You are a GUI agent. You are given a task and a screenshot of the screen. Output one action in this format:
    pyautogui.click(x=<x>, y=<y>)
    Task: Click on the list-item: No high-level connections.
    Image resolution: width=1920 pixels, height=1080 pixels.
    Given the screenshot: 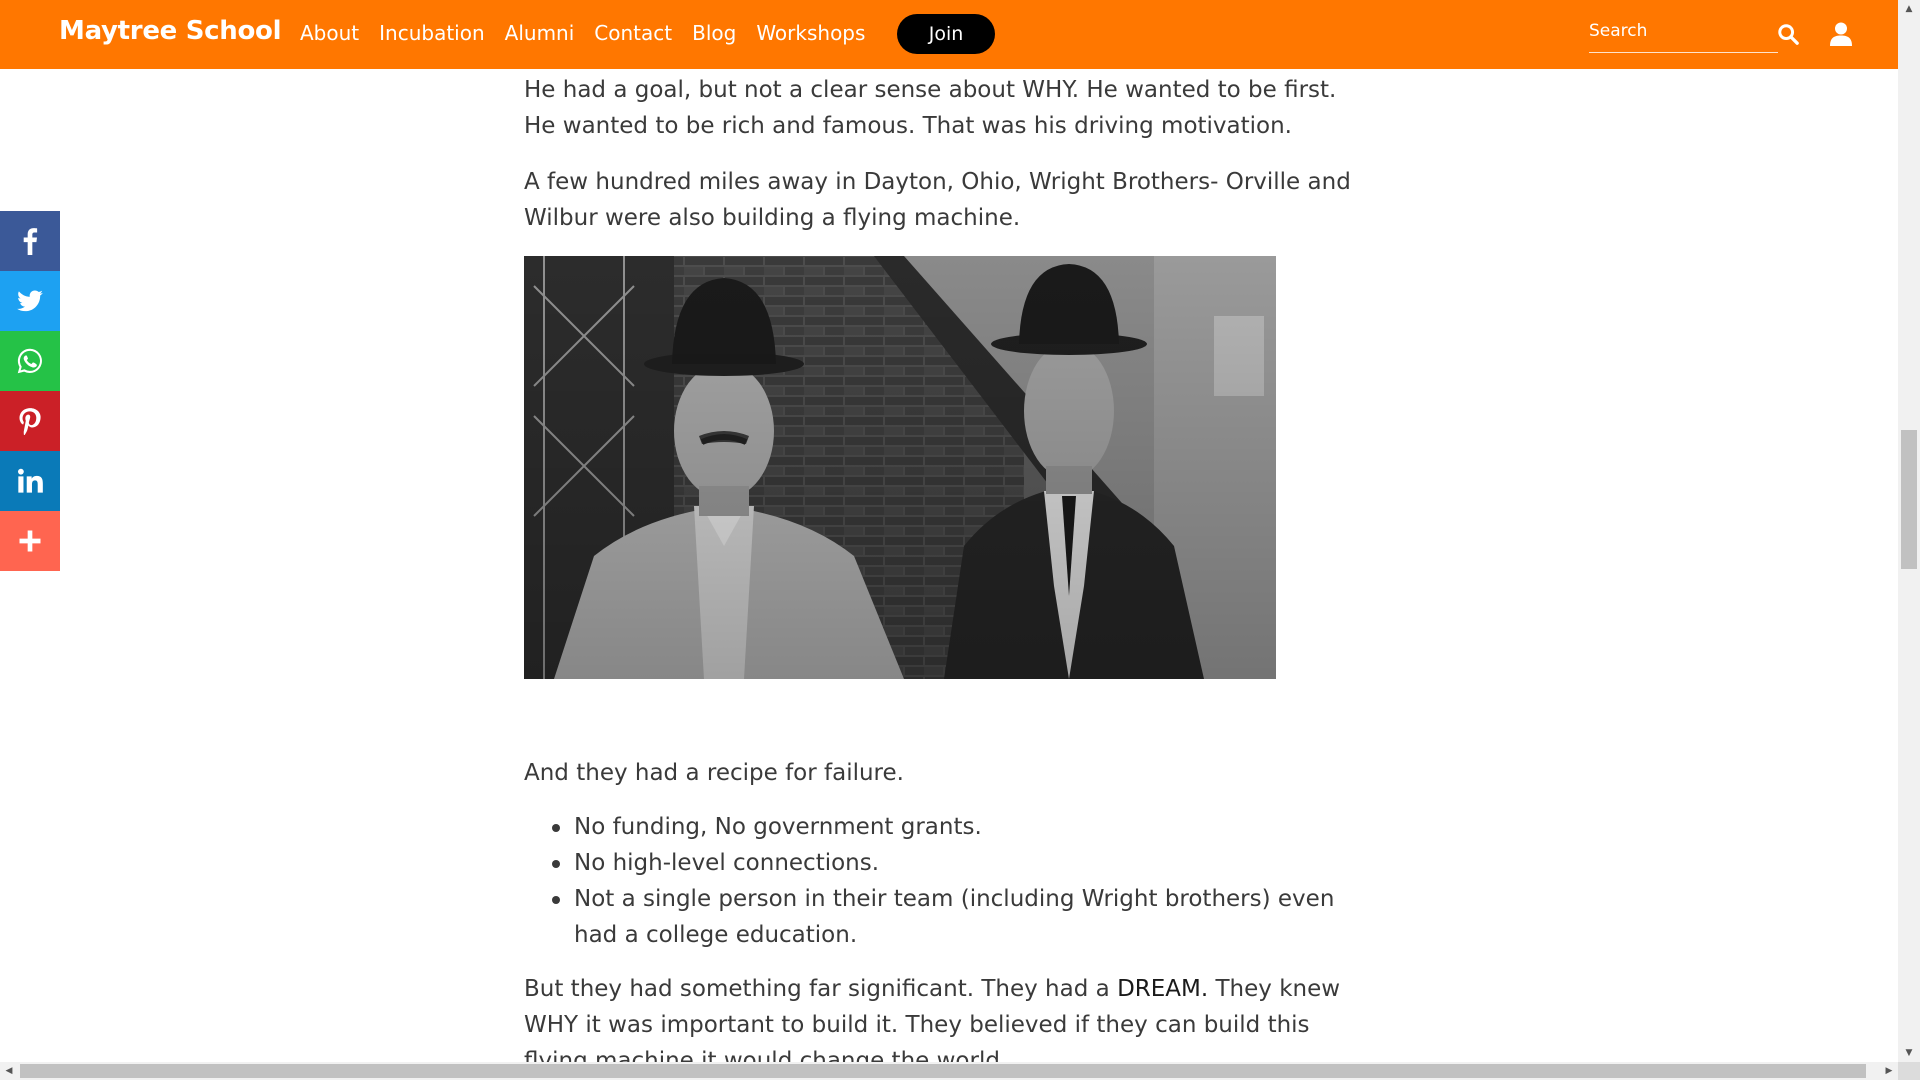 What is the action you would take?
    pyautogui.click(x=949, y=863)
    